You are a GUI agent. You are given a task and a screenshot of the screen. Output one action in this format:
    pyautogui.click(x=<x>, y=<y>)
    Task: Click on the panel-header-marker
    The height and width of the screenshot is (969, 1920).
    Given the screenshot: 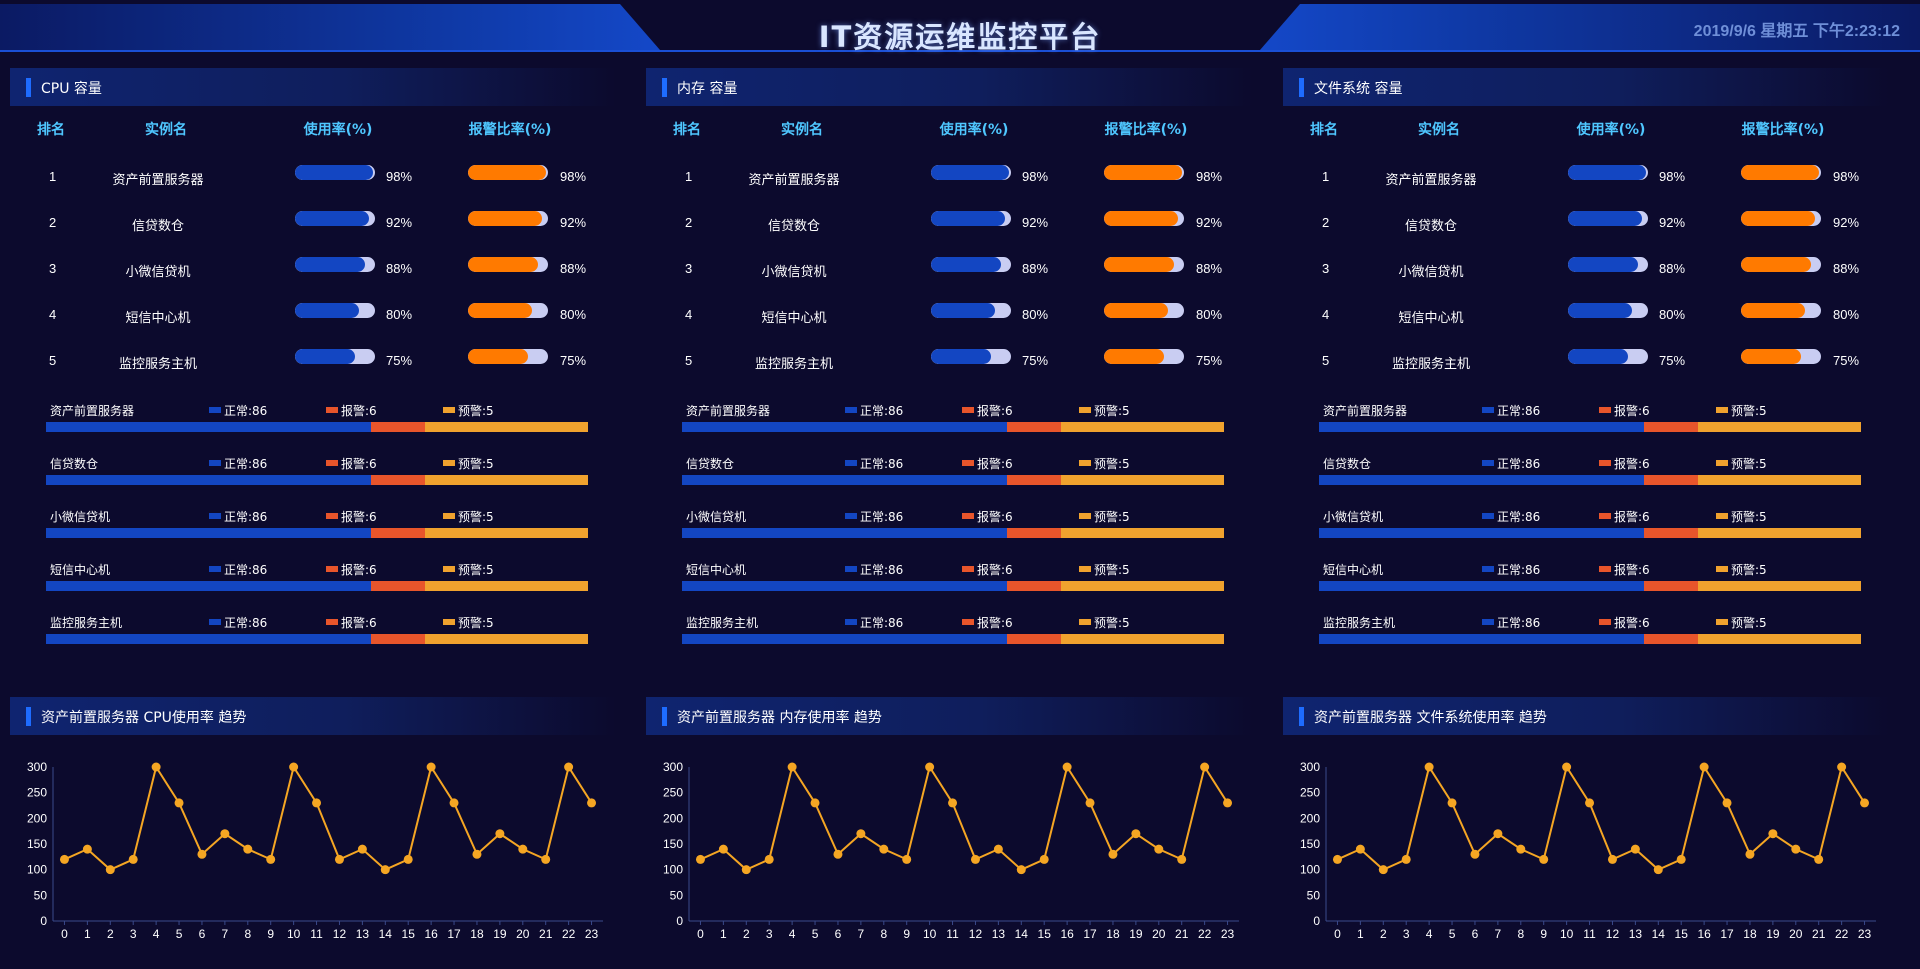 What is the action you would take?
    pyautogui.click(x=664, y=87)
    